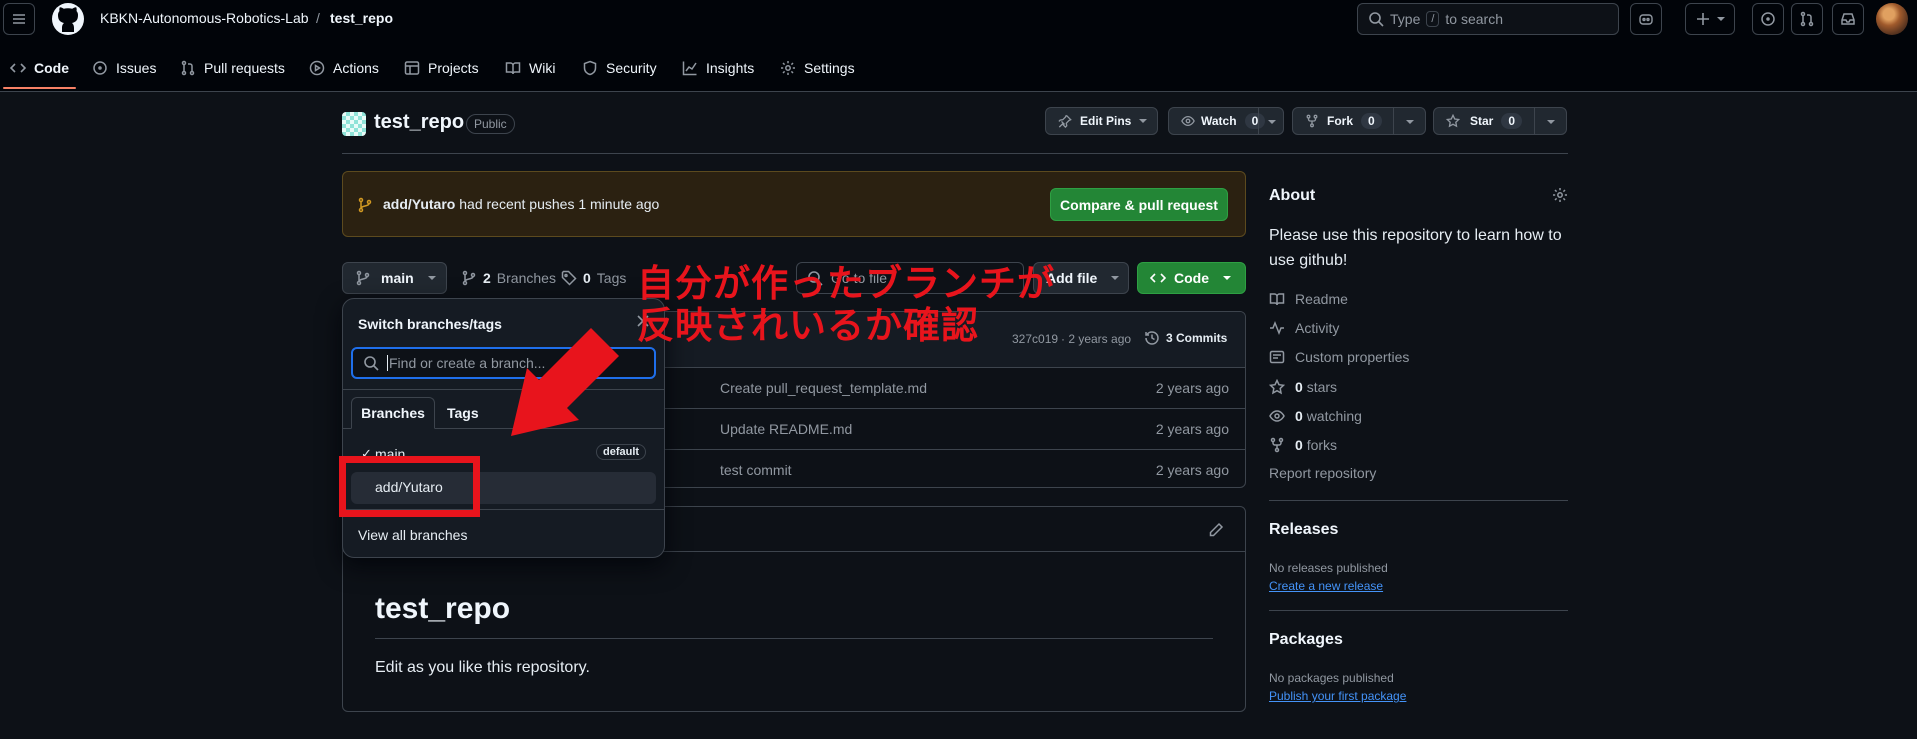  I want to click on stars-label: stars, so click(1322, 387).